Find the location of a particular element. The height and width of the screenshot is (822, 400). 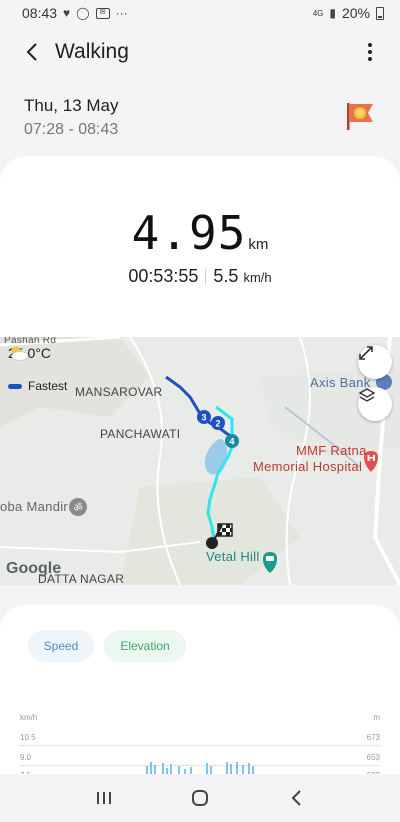

map-label-mansarovar: MANSAROVAR is located at coordinates (119, 392).